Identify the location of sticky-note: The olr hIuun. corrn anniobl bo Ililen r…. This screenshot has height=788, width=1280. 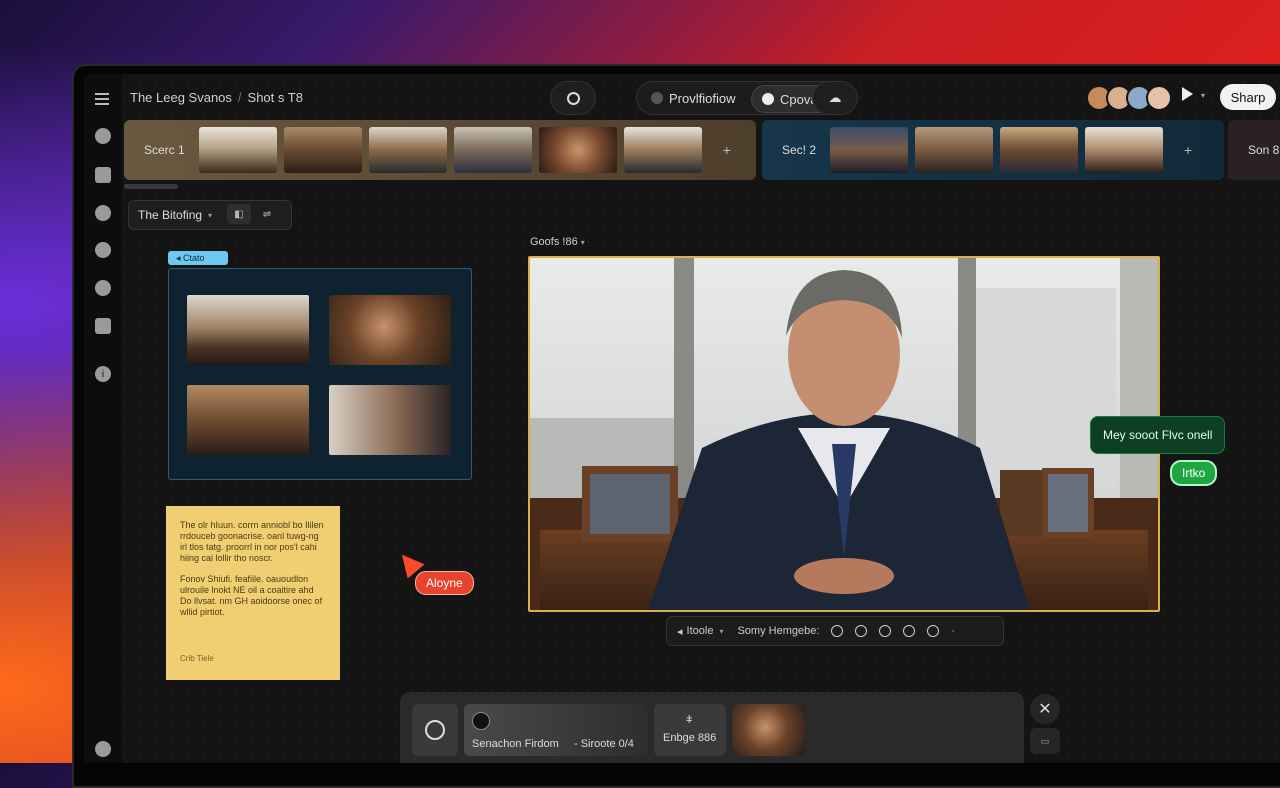
(253, 593).